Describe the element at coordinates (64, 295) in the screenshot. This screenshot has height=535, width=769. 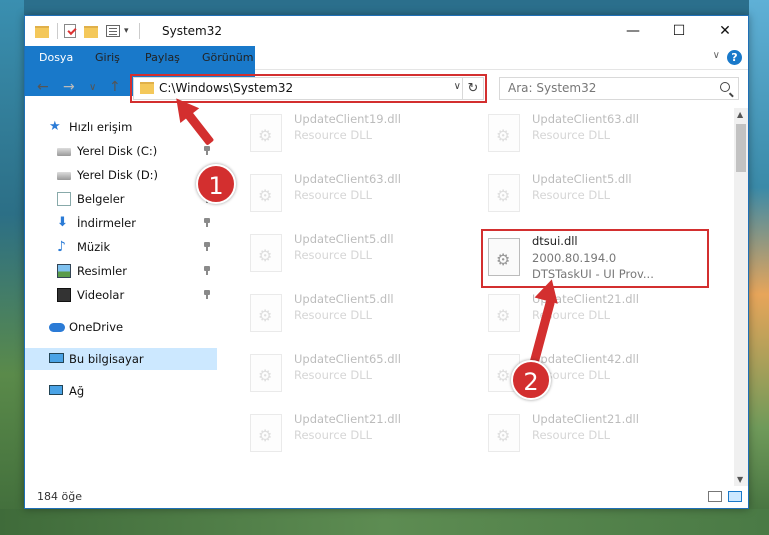
I see `videos-icon` at that location.